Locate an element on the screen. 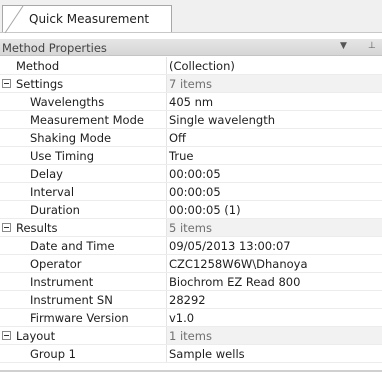 The width and height of the screenshot is (382, 372). tab-label: Quick Measurement is located at coordinates (89, 19).